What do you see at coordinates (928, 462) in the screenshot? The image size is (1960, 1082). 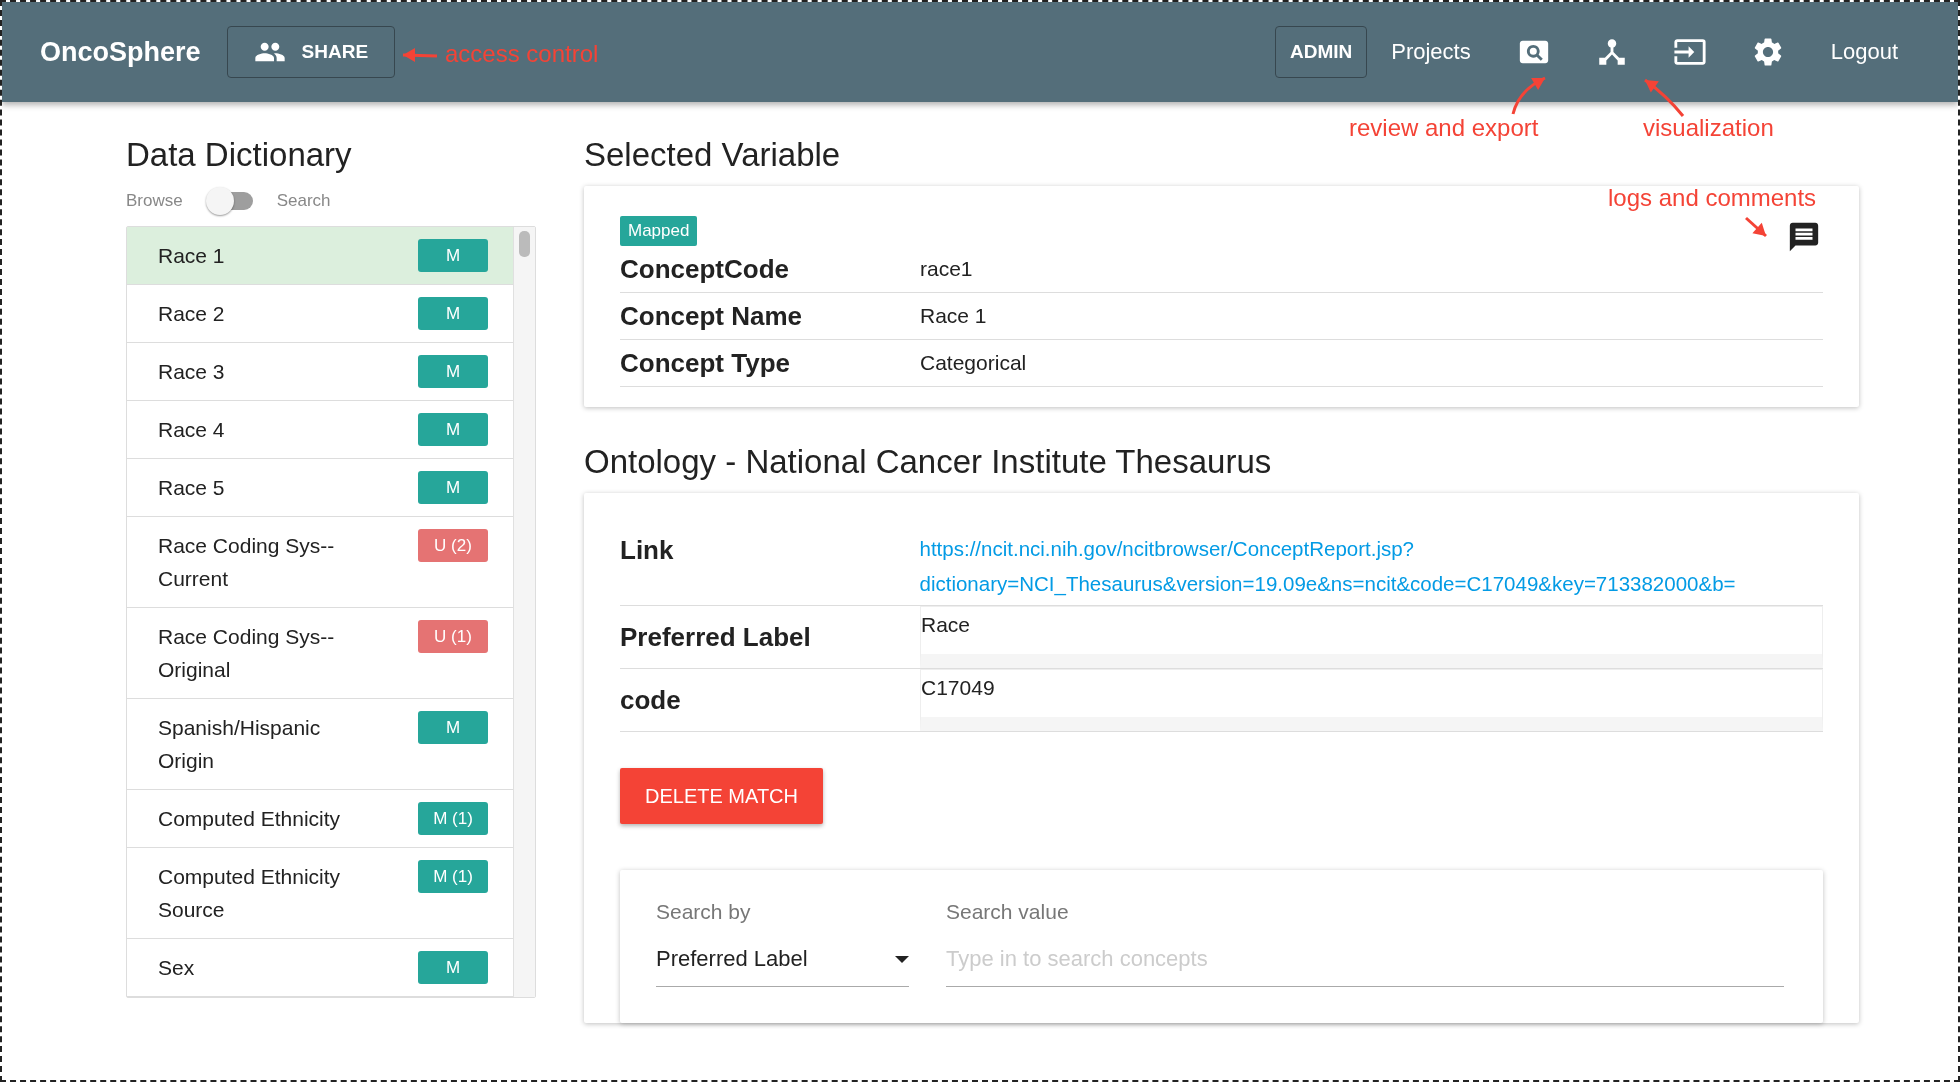 I see `section-heading: Ontology - National Cancer Institute Thesaurus` at bounding box center [928, 462].